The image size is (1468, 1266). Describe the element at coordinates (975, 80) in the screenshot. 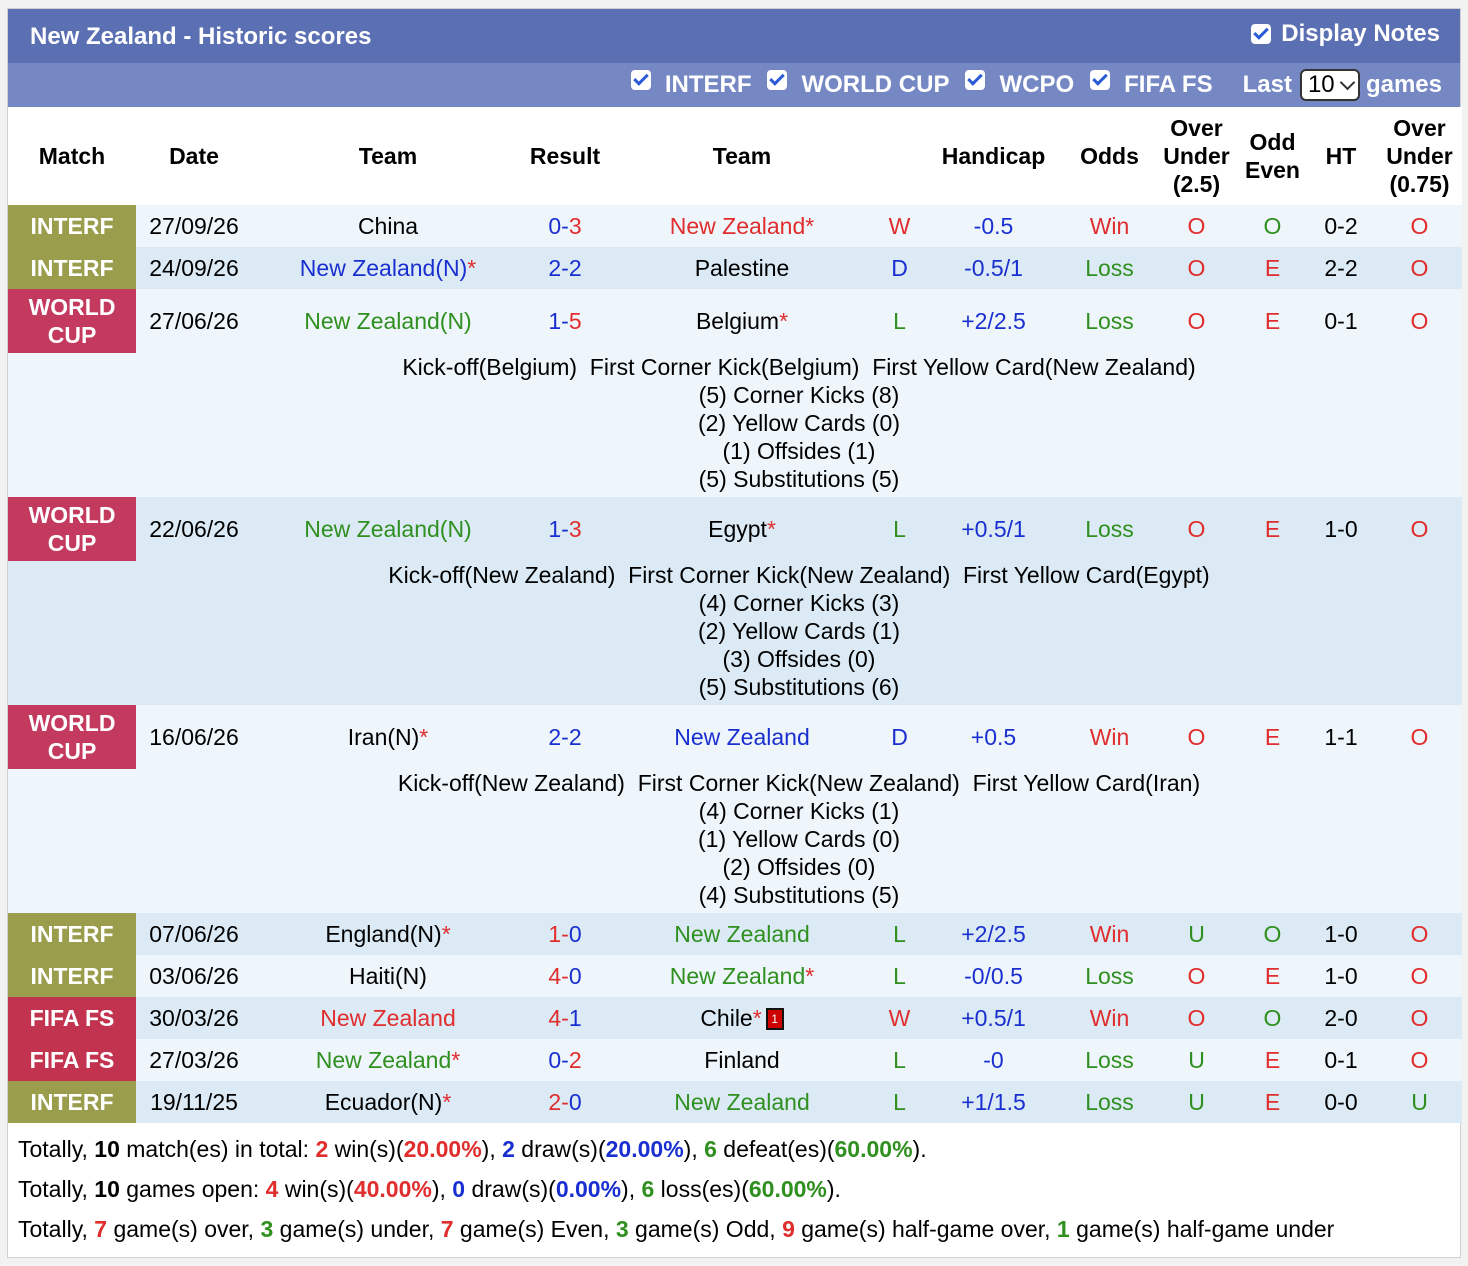

I see `filter-wcpo-checkbox` at that location.